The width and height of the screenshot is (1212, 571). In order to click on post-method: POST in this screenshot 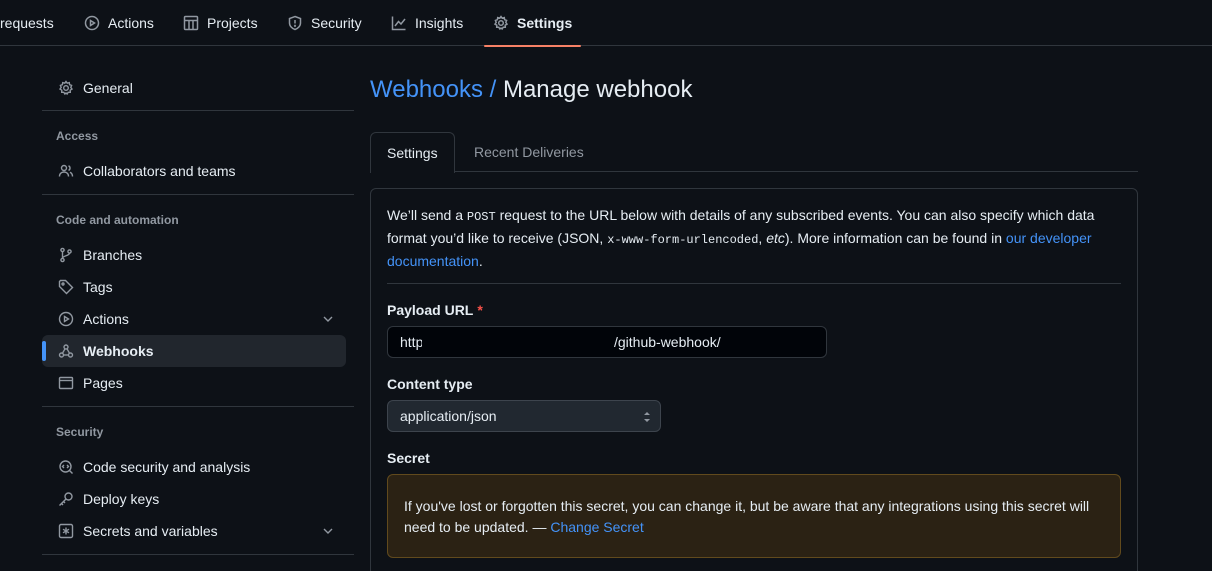, I will do `click(481, 217)`.